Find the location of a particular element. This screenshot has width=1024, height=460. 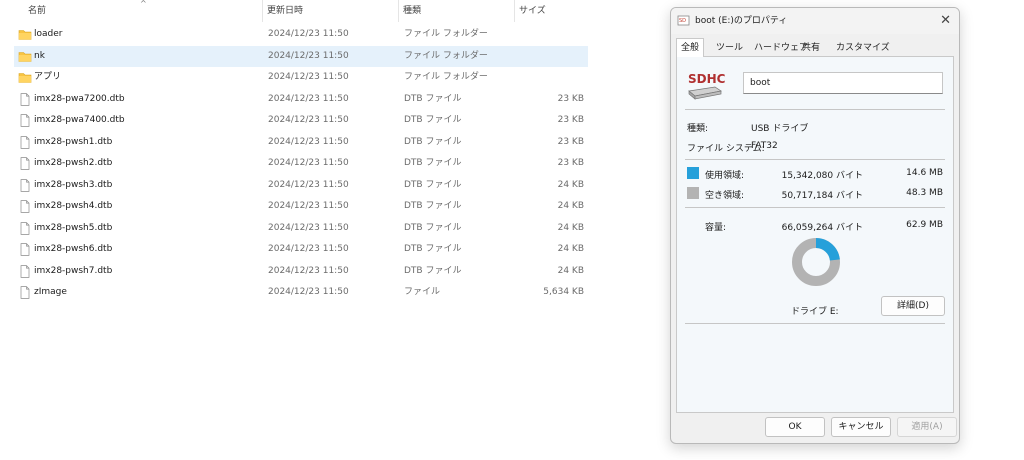

file-size: 5,634 KB is located at coordinates (563, 292).